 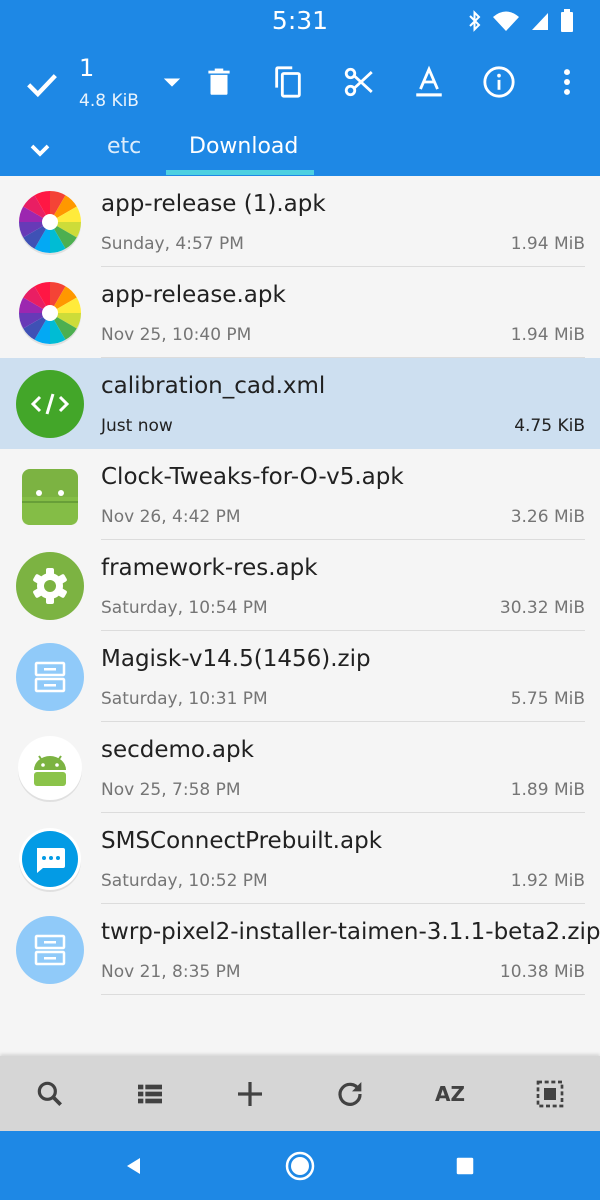 I want to click on home-icon, so click(x=300, y=1166).